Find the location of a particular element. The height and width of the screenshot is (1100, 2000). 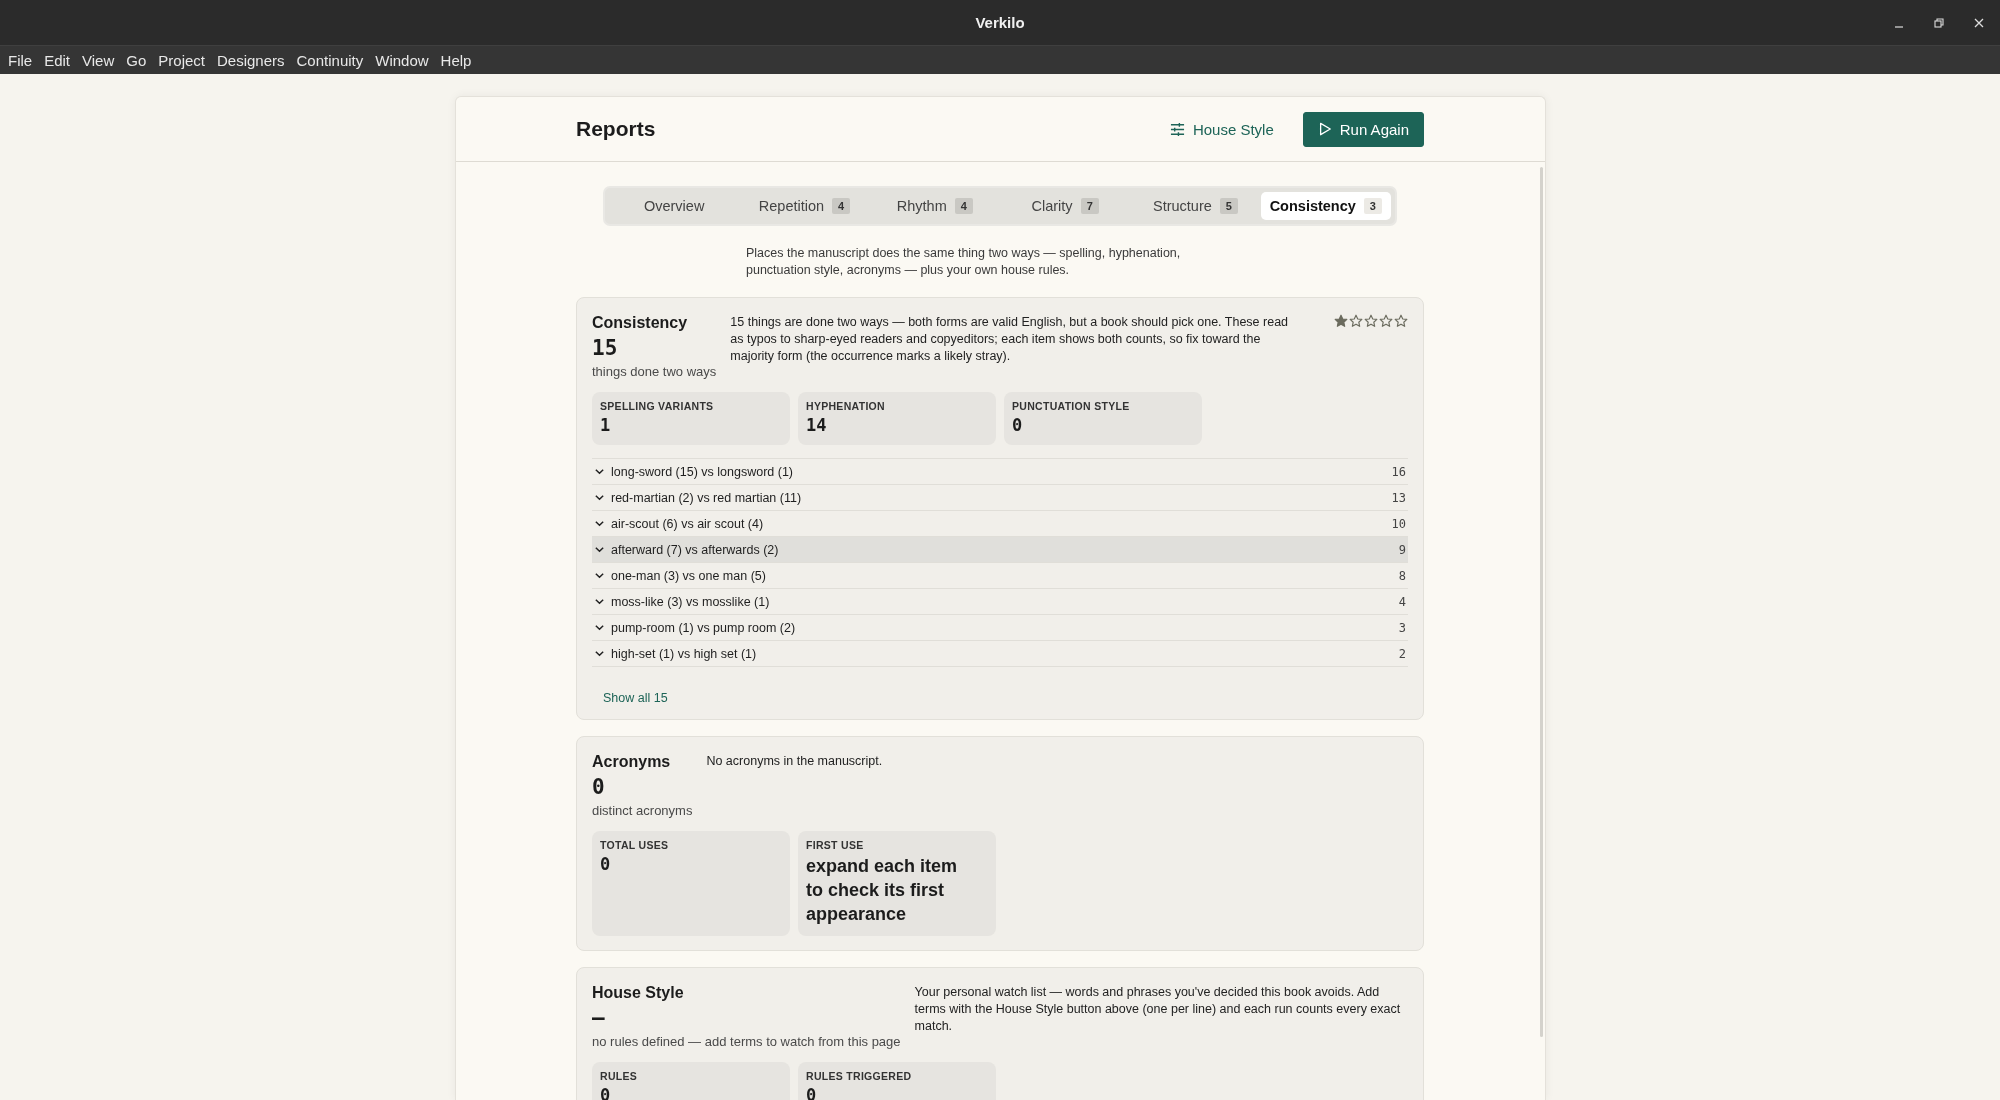

stat-label: SPELLING VARIANTS is located at coordinates (657, 406).